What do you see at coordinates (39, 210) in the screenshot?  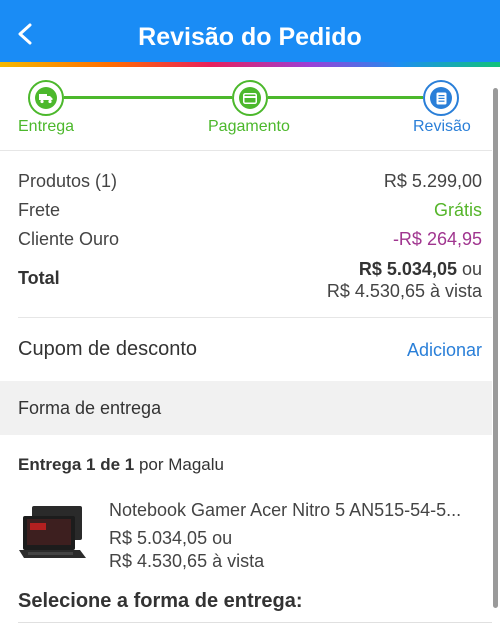 I see `shipping-label: Frete` at bounding box center [39, 210].